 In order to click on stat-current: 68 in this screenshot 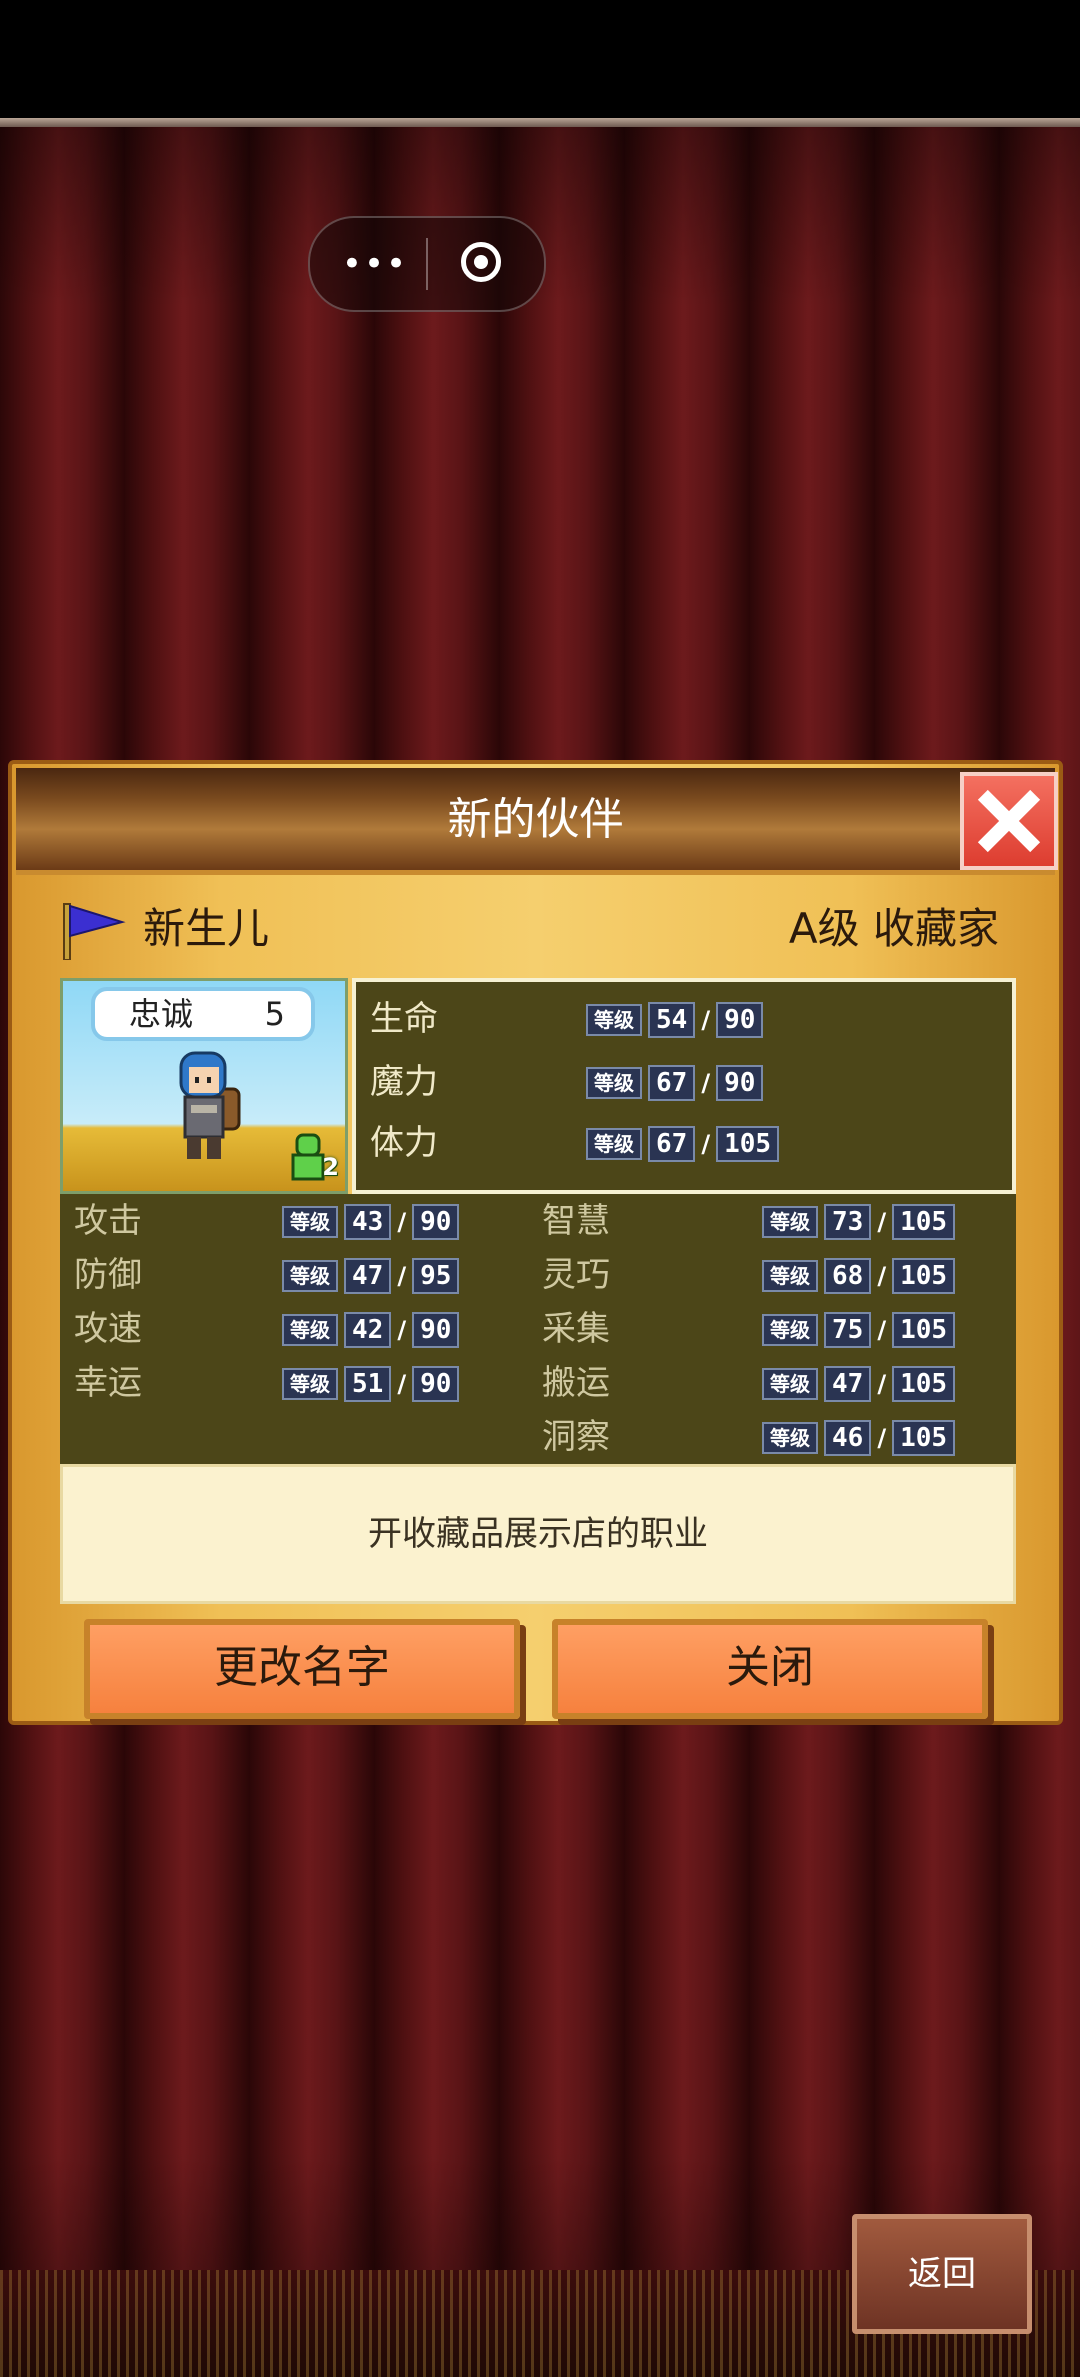, I will do `click(848, 1276)`.